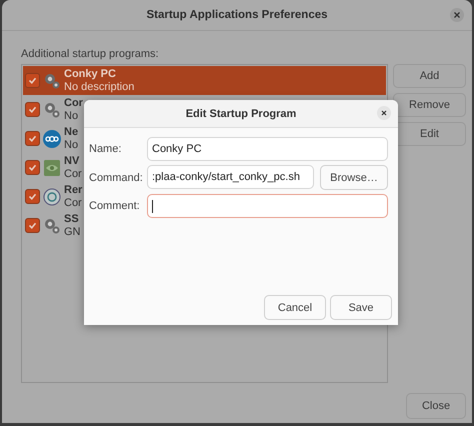 The width and height of the screenshot is (474, 426). I want to click on window-title: Startup Applications Preferences, so click(237, 15).